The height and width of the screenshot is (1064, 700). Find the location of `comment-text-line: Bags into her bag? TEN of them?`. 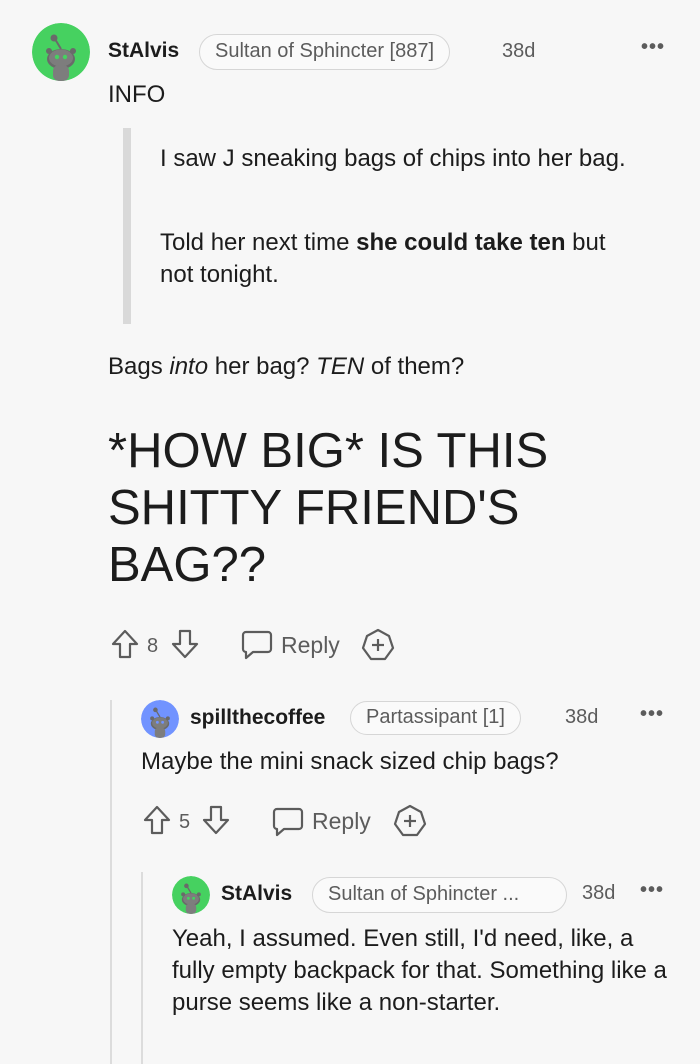

comment-text-line: Bags into her bag? TEN of them? is located at coordinates (286, 366).